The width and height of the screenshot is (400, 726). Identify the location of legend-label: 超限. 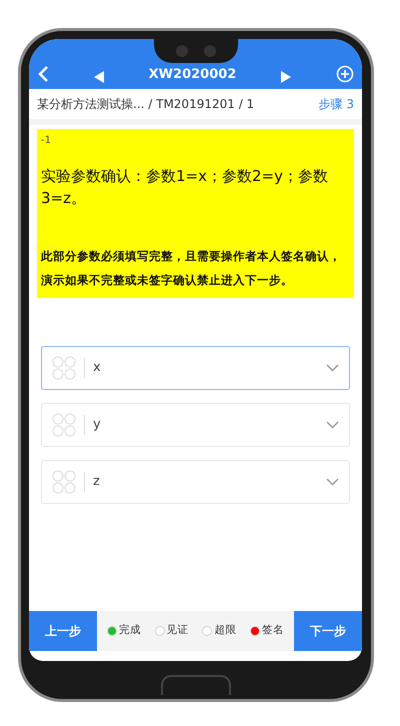
(225, 630).